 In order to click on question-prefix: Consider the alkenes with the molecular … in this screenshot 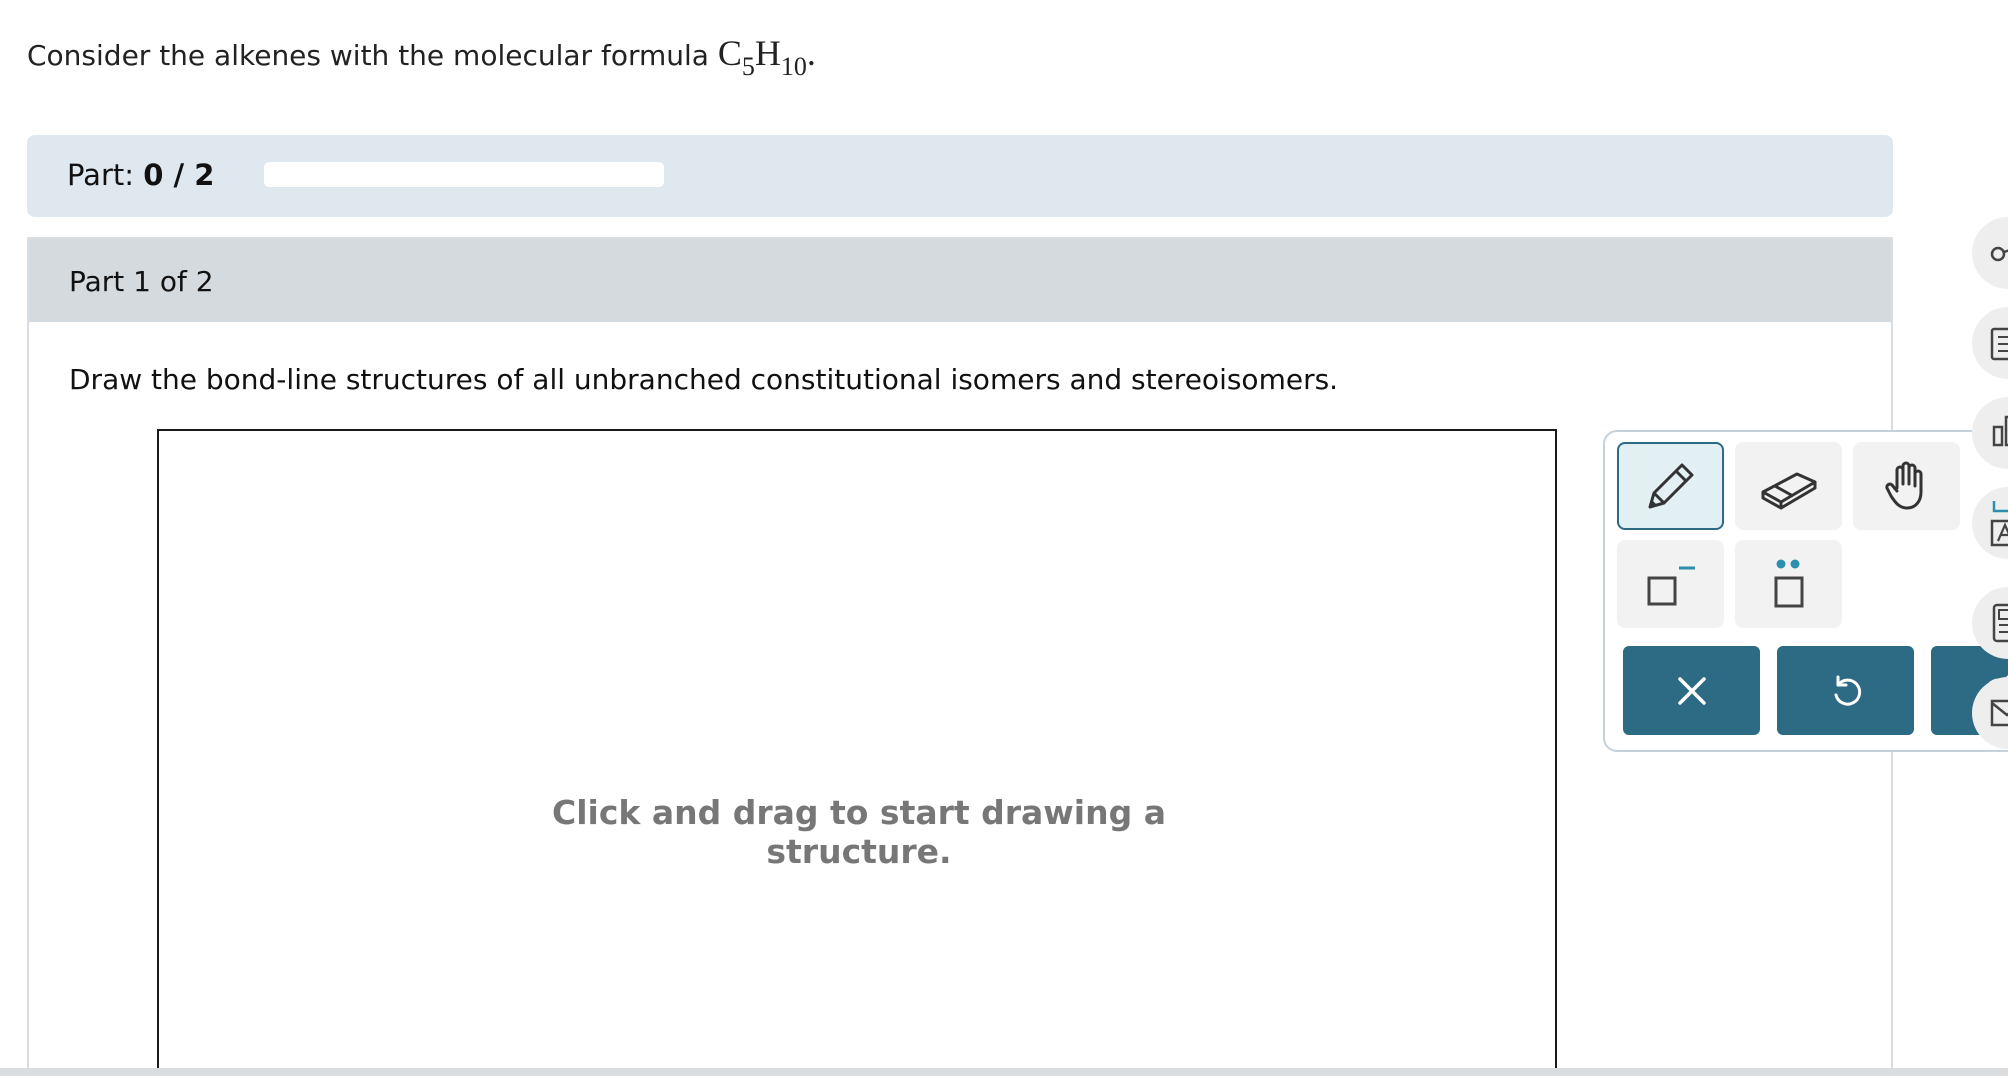, I will do `click(372, 55)`.